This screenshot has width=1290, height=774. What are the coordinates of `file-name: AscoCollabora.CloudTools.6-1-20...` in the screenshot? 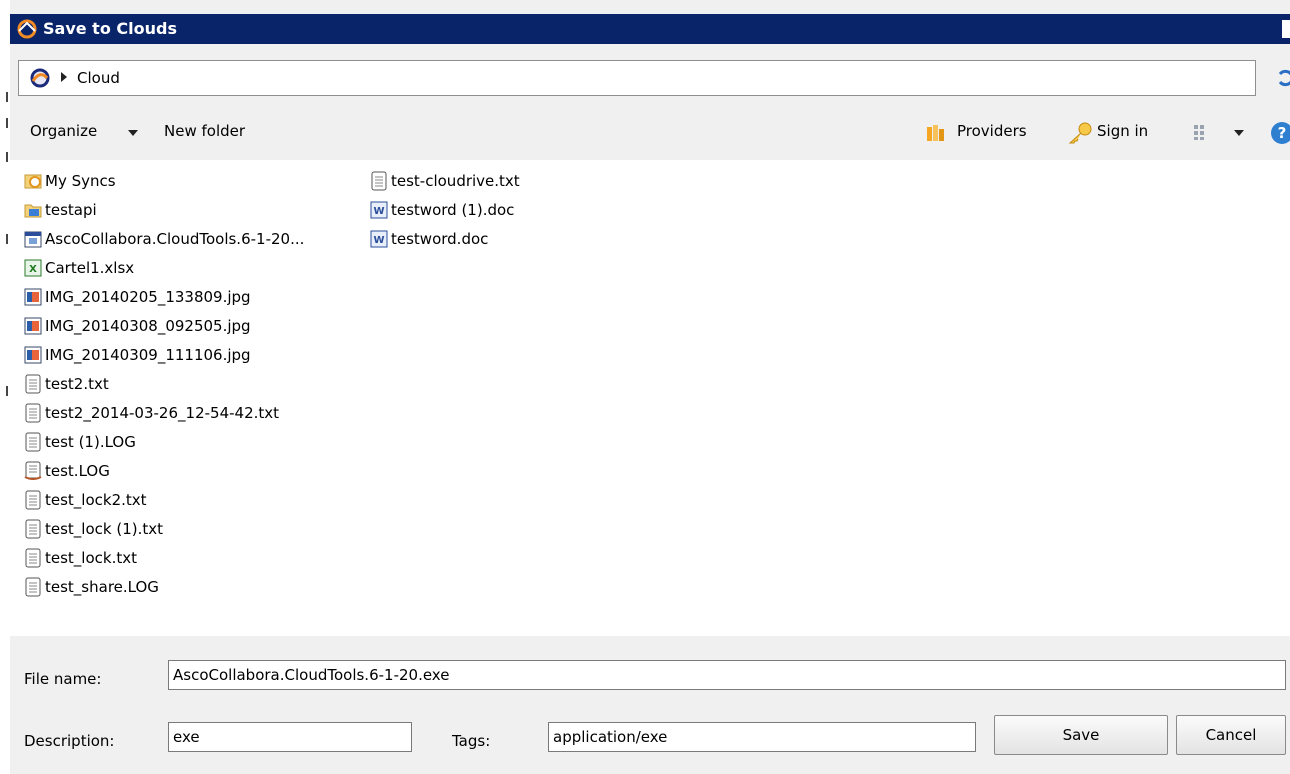 It's located at (175, 239).